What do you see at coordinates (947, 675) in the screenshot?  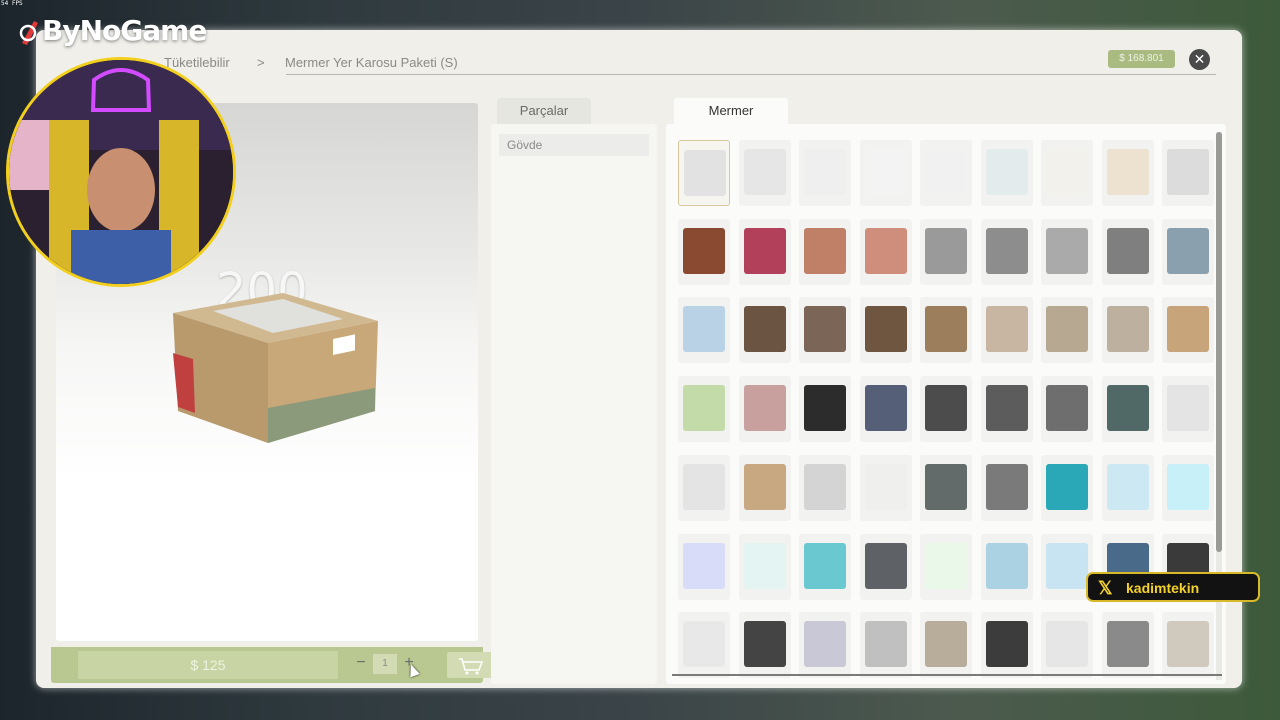 I see `grid-bottom-bar` at bounding box center [947, 675].